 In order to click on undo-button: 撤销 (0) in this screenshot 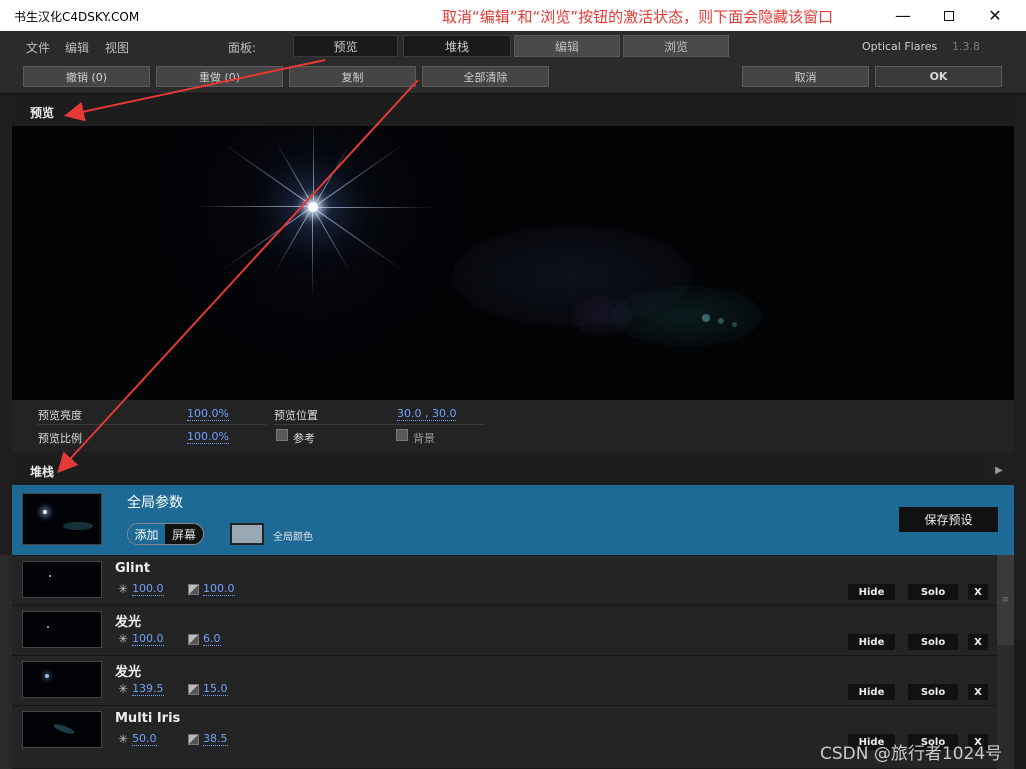, I will do `click(86, 76)`.